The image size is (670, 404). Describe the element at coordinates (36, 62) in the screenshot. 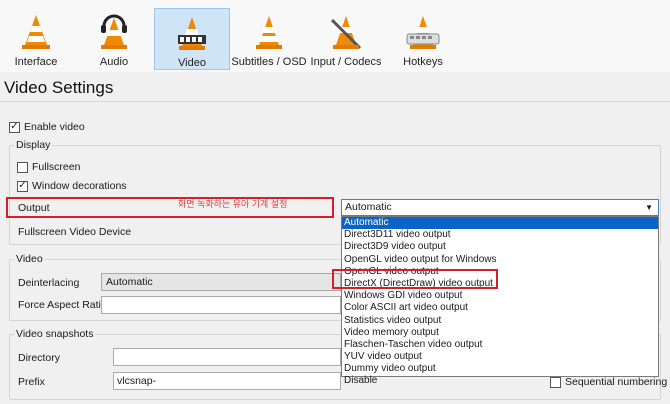

I see `tab-interface-label: Interface` at that location.